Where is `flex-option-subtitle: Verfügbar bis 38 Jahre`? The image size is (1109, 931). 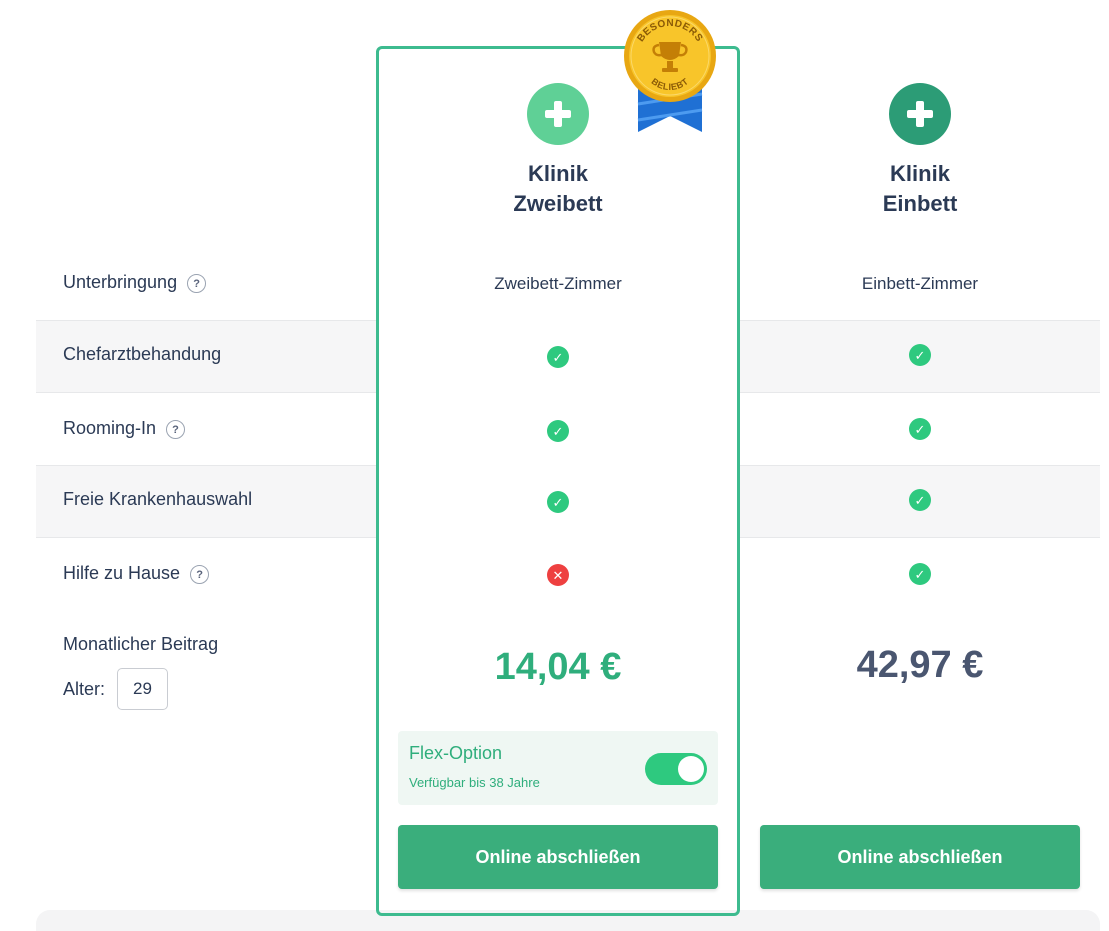
flex-option-subtitle: Verfügbar bis 38 Jahre is located at coordinates (474, 782).